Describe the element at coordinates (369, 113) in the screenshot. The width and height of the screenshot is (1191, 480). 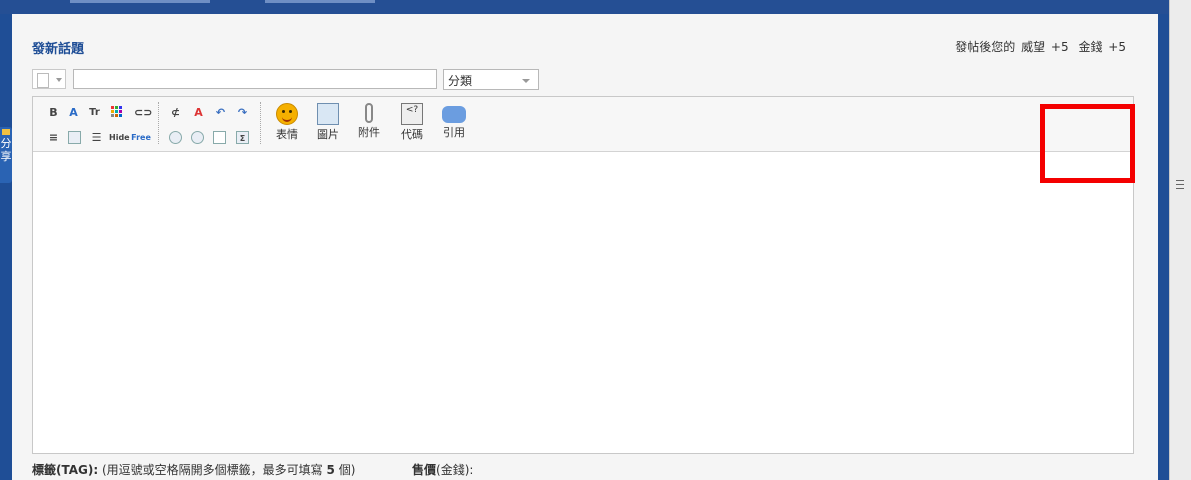
I see `paperclip-icon` at that location.